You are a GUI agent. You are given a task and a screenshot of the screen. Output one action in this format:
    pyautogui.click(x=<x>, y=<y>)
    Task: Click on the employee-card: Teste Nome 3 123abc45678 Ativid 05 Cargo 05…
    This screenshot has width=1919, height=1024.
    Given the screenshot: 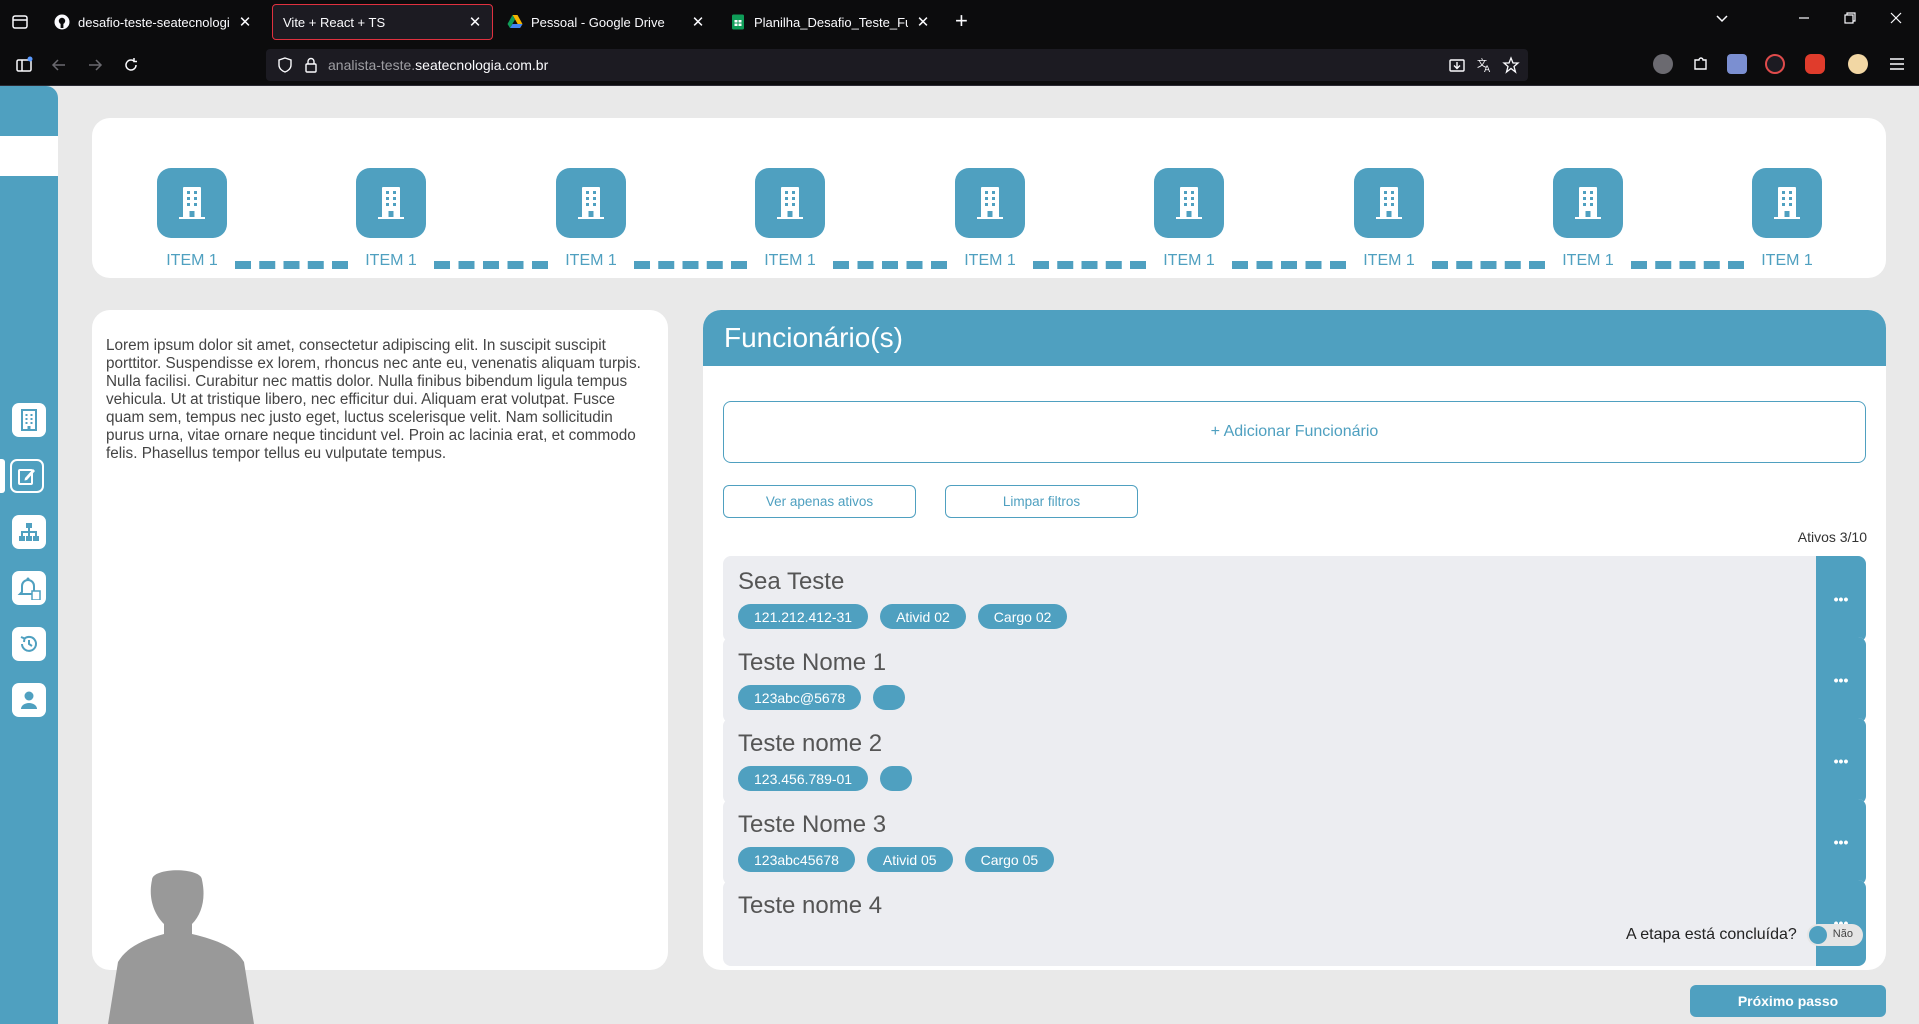 What is the action you would take?
    pyautogui.click(x=1294, y=842)
    